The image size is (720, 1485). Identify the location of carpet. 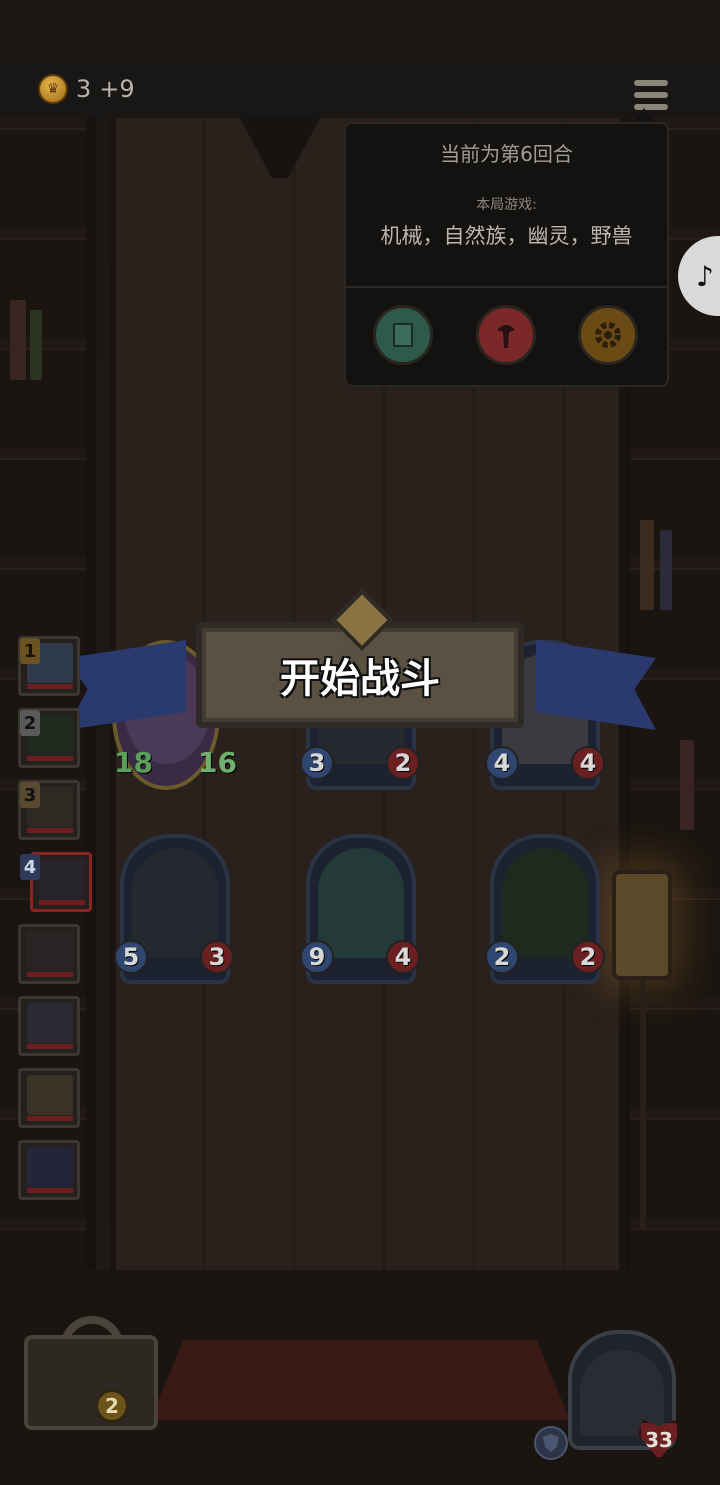
(360, 1380).